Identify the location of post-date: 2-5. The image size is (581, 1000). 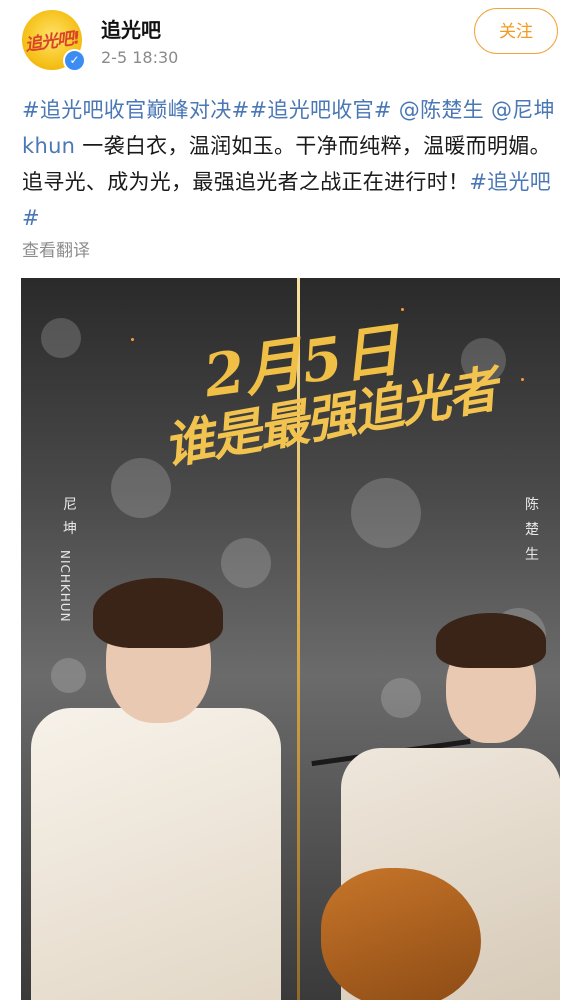
(114, 57).